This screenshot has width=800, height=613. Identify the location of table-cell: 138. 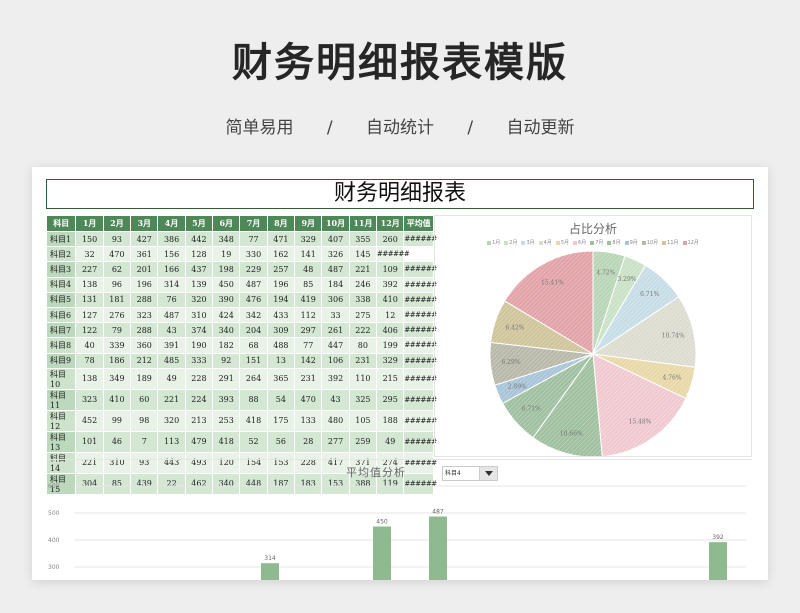
(89, 284).